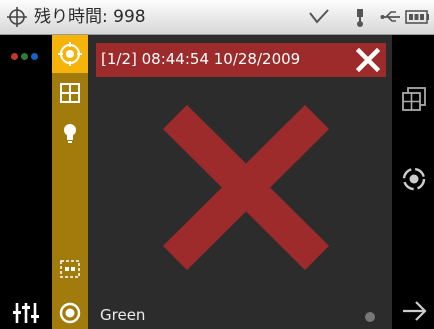 Image resolution: width=434 pixels, height=329 pixels. I want to click on signal-icon, so click(319, 16).